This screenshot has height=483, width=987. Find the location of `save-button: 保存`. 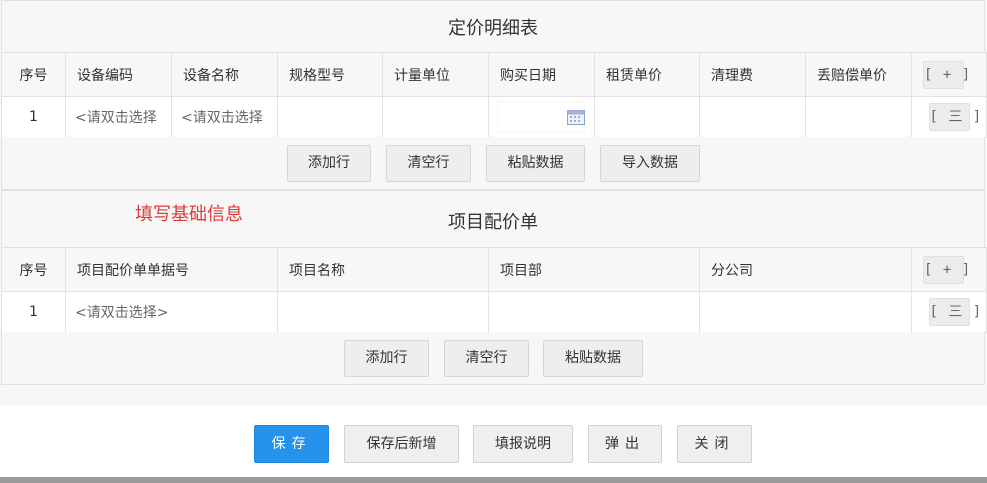

save-button: 保存 is located at coordinates (291, 444).